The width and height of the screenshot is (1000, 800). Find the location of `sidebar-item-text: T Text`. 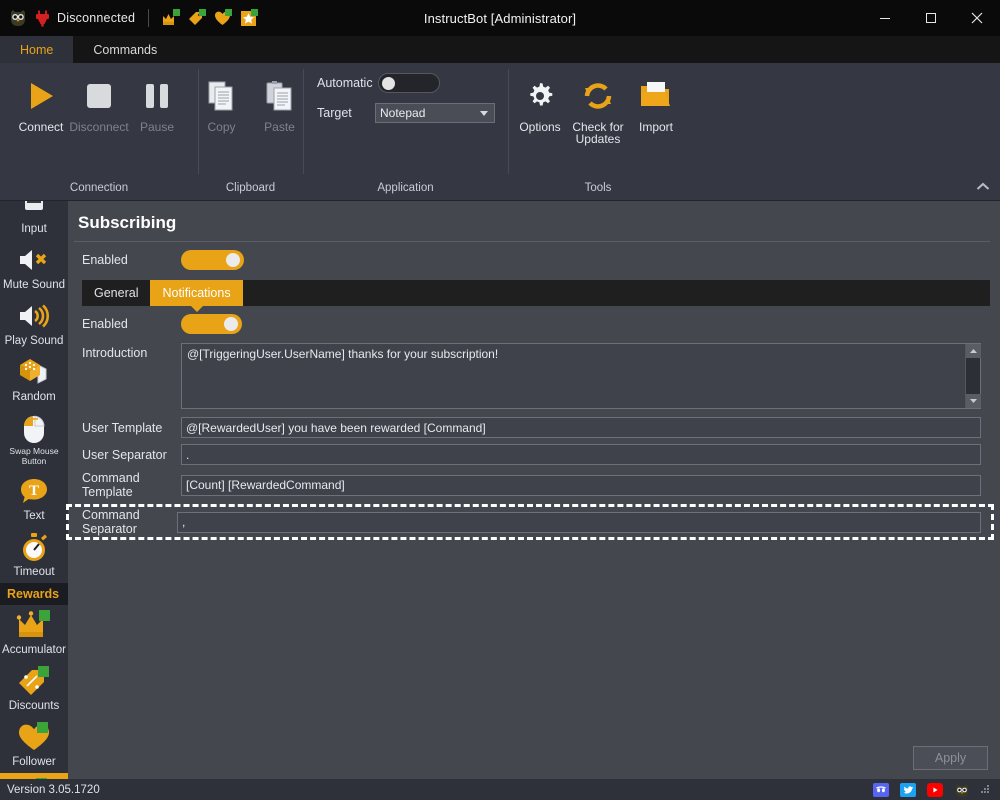

sidebar-item-text: T Text is located at coordinates (34, 499).